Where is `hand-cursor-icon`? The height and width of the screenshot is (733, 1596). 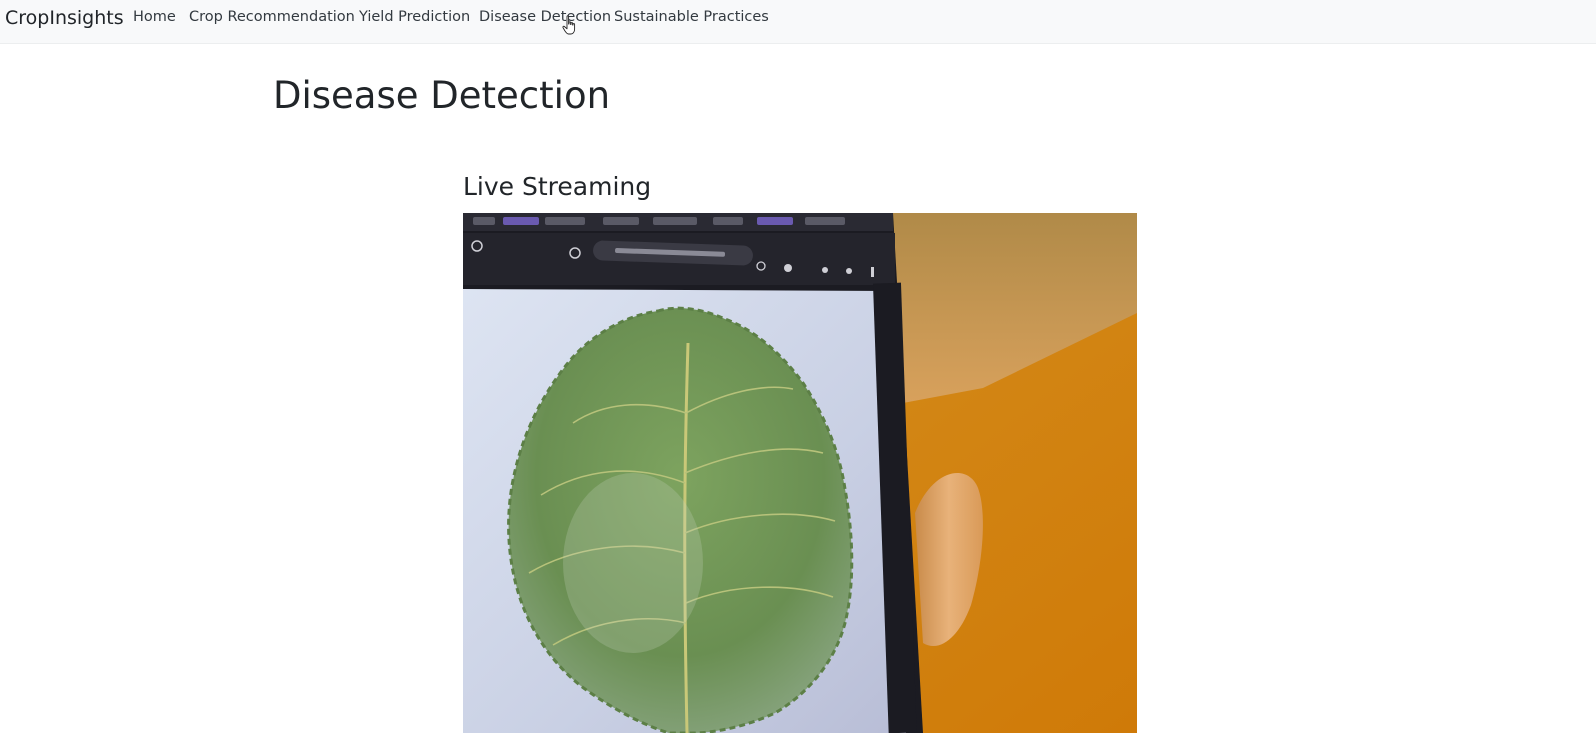 hand-cursor-icon is located at coordinates (569, 25).